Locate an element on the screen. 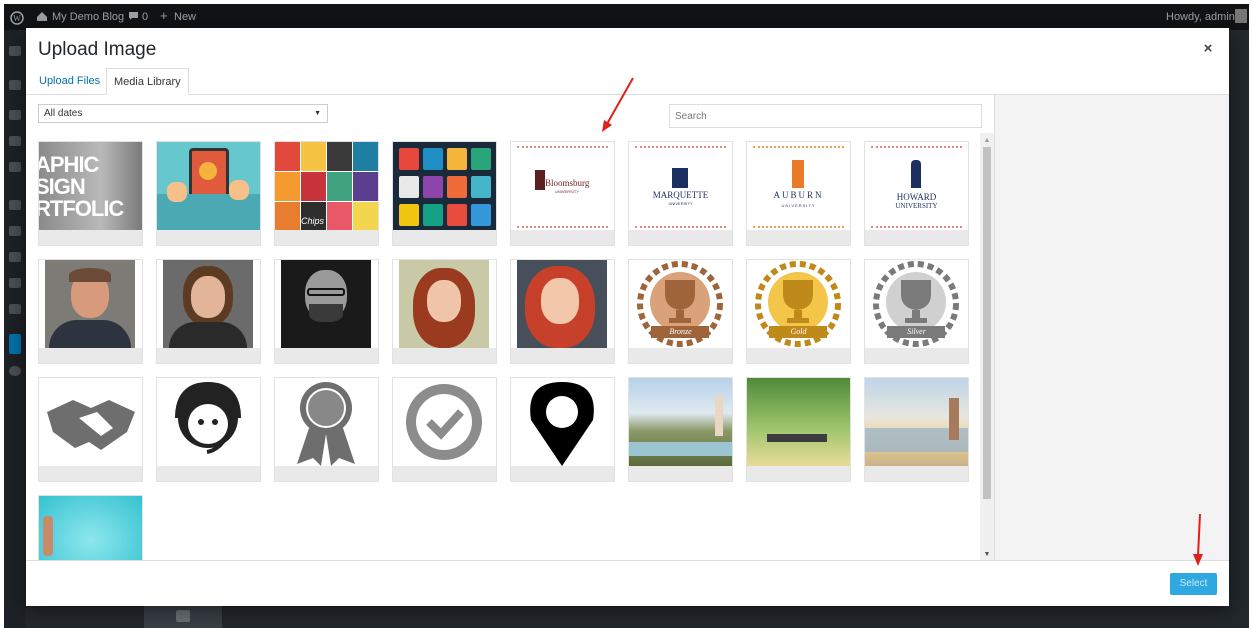  portrait-curly-hair-woman-image is located at coordinates (444, 304).